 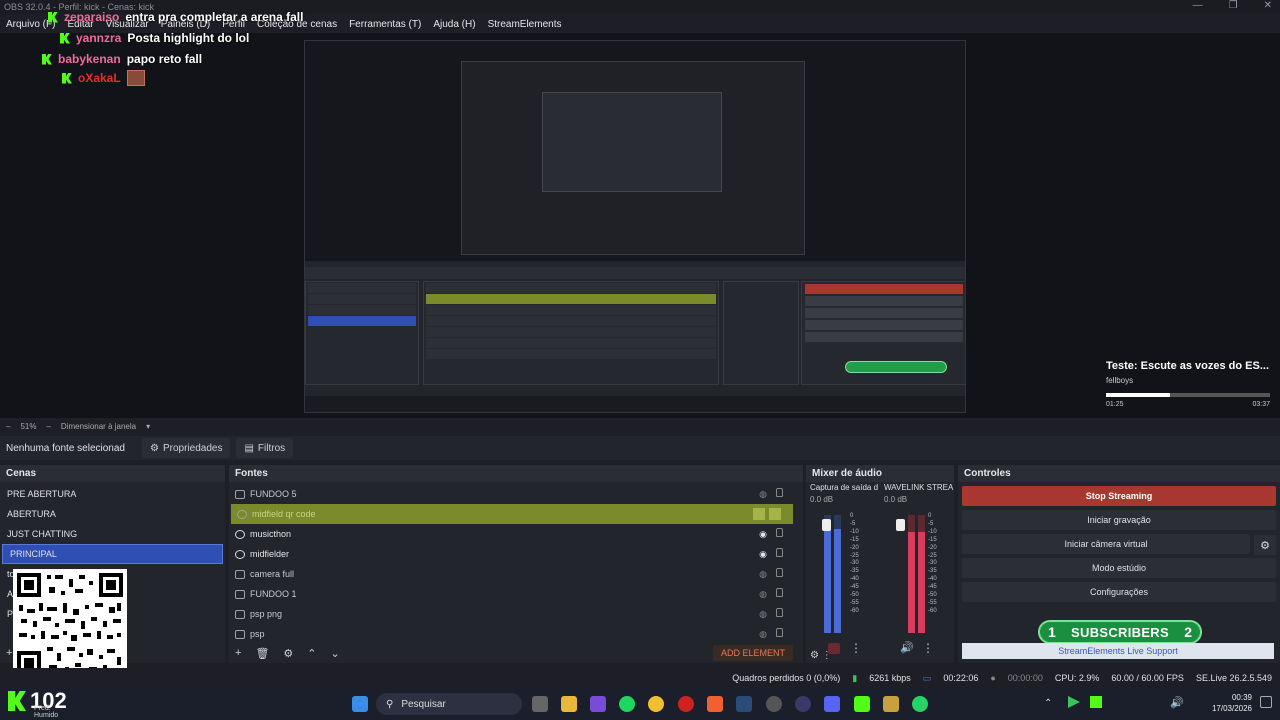 What do you see at coordinates (360, 704) in the screenshot?
I see `windows-start-icon` at bounding box center [360, 704].